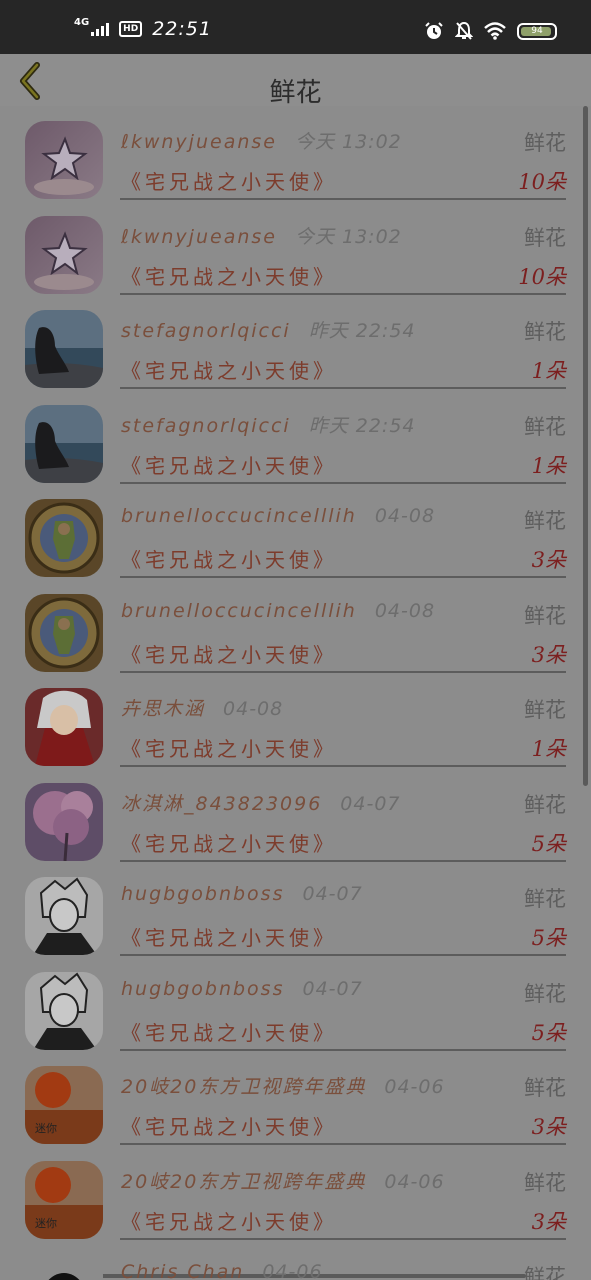  What do you see at coordinates (295, 27) in the screenshot?
I see `status-bar: 4G HD 22:51 94` at bounding box center [295, 27].